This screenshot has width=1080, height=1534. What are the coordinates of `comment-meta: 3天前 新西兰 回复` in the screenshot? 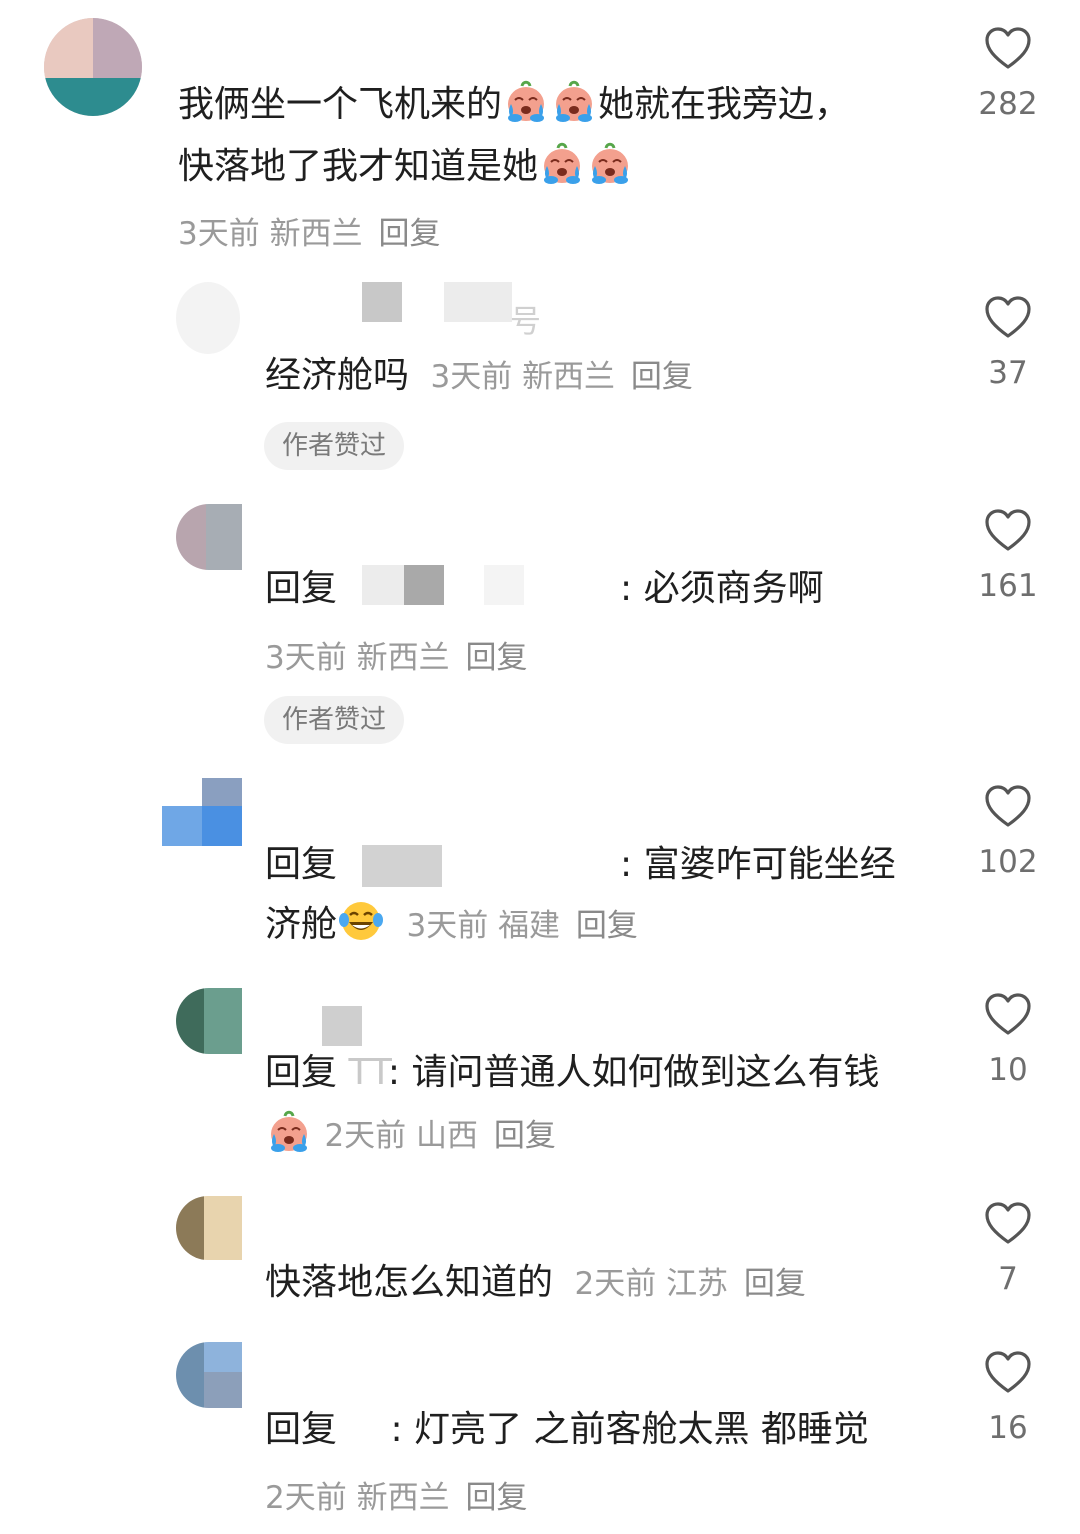 It's located at (309, 230).